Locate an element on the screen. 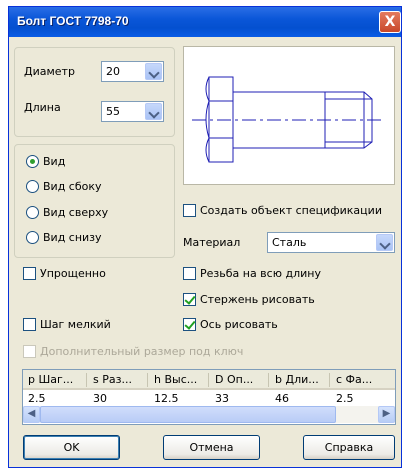  diameter-select: 20 is located at coordinates (132, 71).